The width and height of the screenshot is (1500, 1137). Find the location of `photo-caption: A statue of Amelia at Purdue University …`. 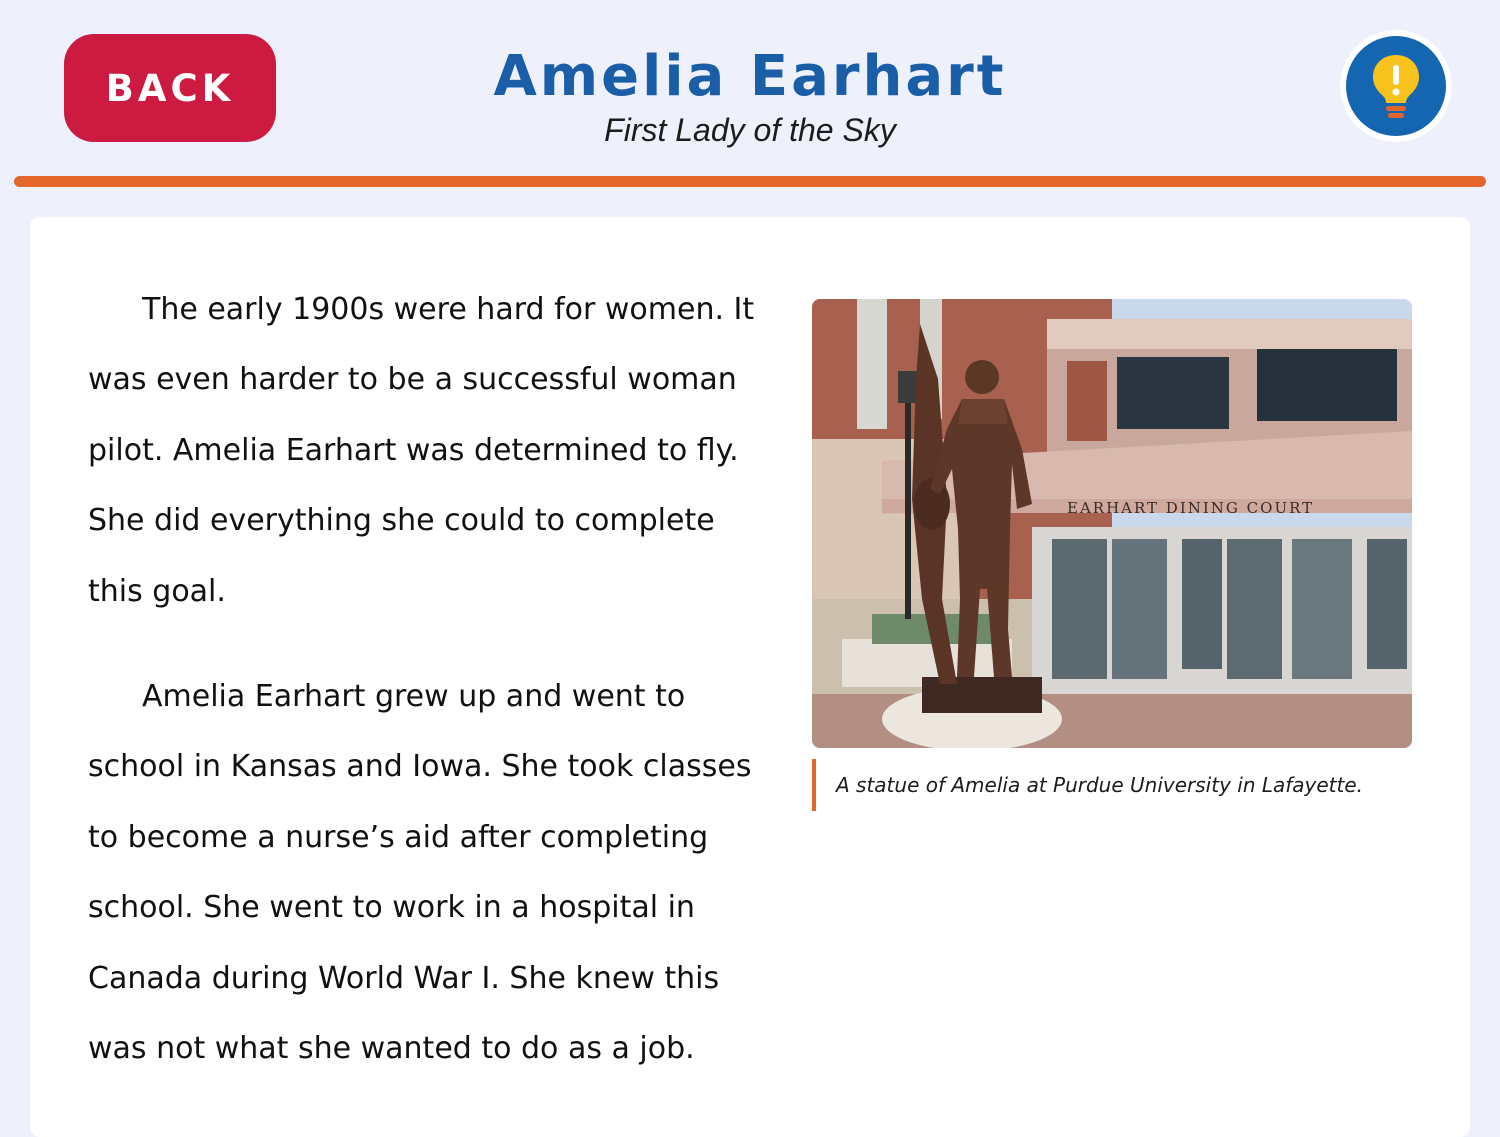

photo-caption: A statue of Amelia at Purdue University … is located at coordinates (1132, 785).